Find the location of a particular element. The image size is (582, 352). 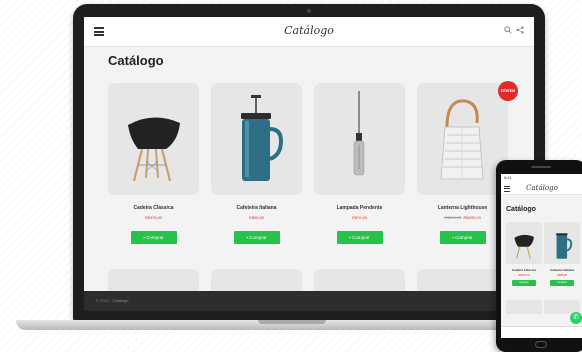

webcam is located at coordinates (309, 11).